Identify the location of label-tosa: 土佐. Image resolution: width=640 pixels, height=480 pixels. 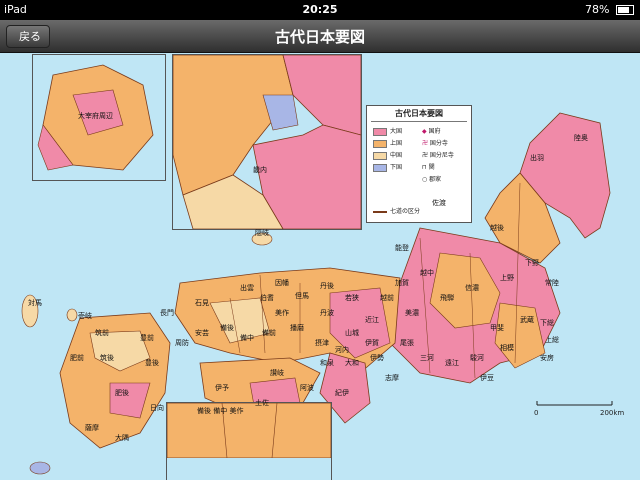
(262, 403).